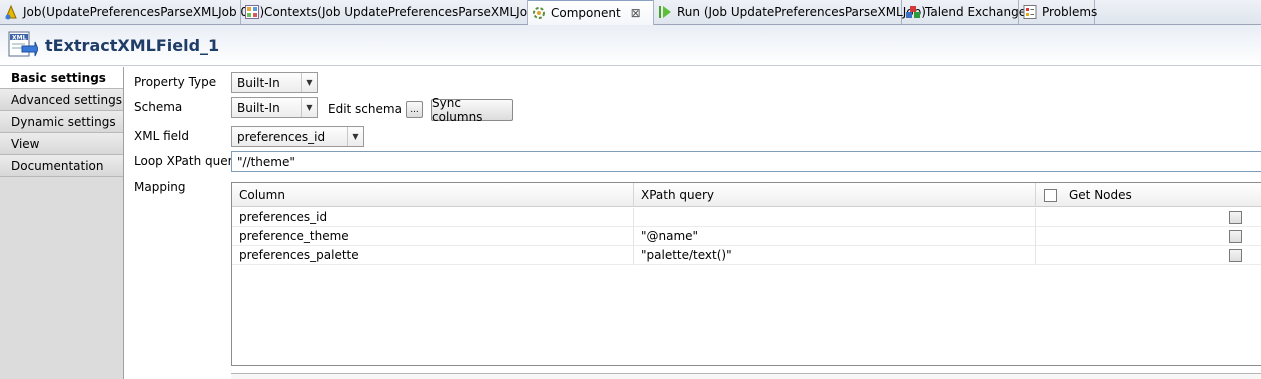  I want to click on sync-columns-button: Sync columns, so click(472, 110).